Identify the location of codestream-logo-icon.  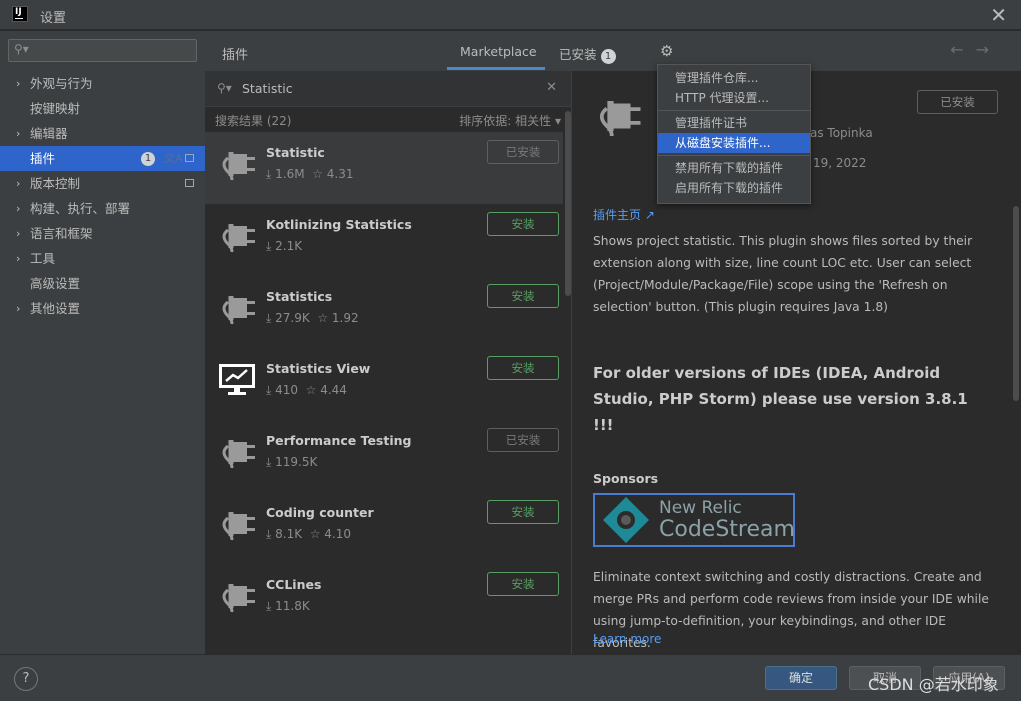
(626, 520).